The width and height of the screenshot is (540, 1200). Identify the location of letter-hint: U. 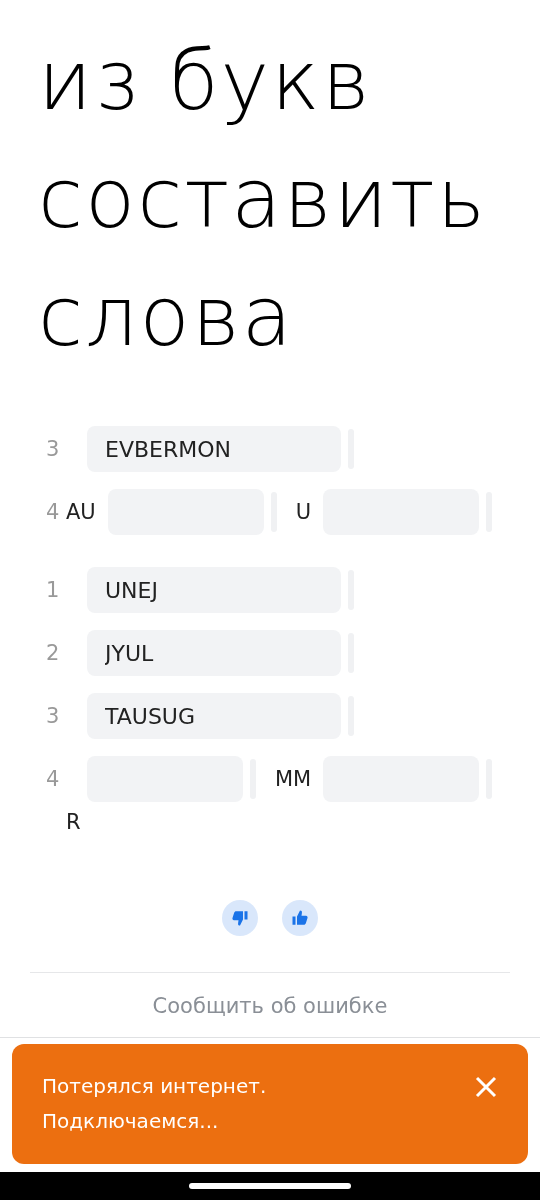
(303, 512).